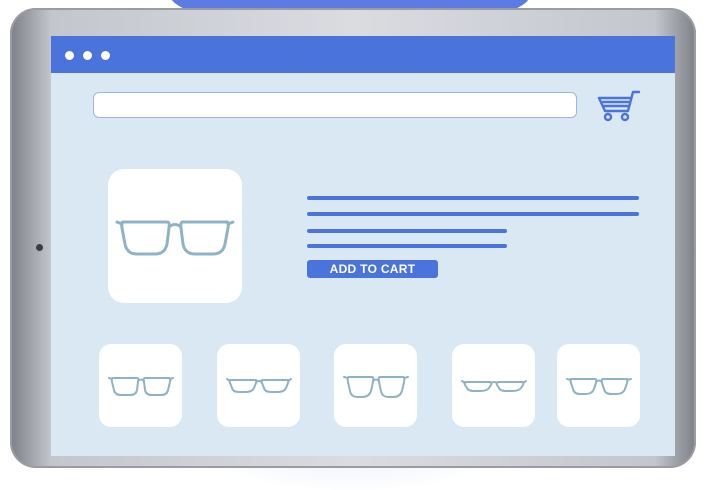 The width and height of the screenshot is (704, 490). Describe the element at coordinates (363, 54) in the screenshot. I see `browser-title-bar` at that location.